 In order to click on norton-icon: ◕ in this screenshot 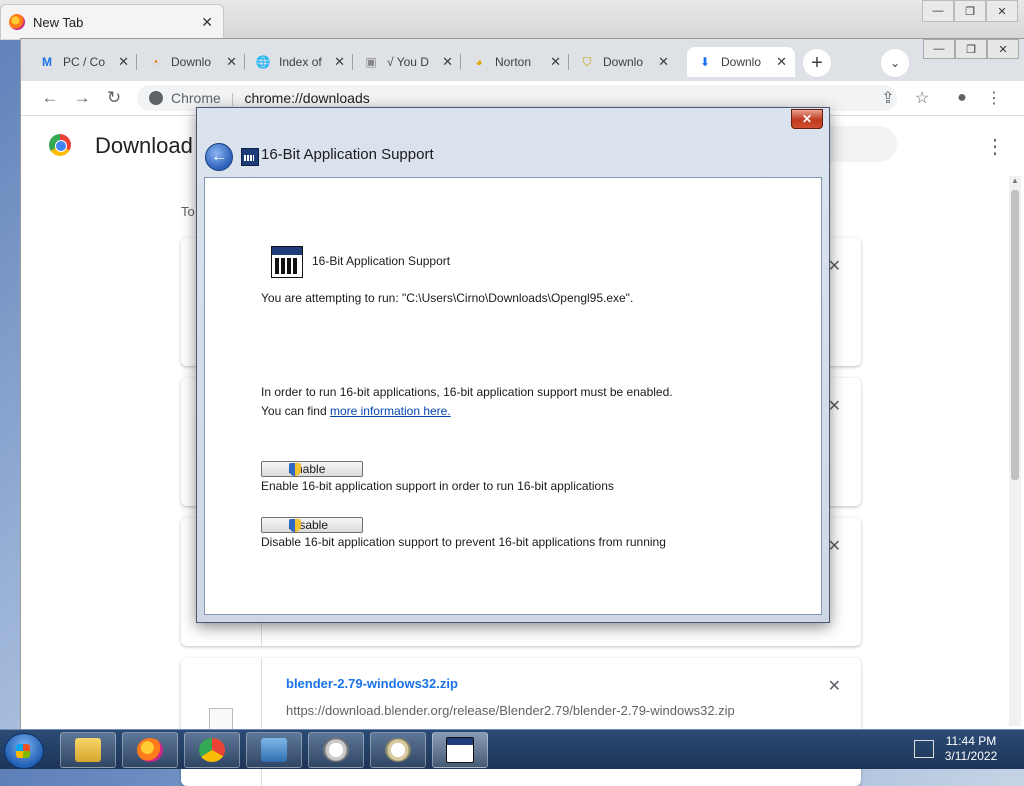, I will do `click(479, 62)`.